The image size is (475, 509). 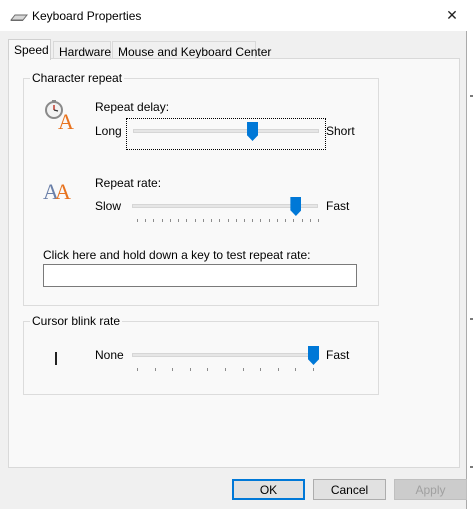 I want to click on repeat-rate-track, so click(x=225, y=206).